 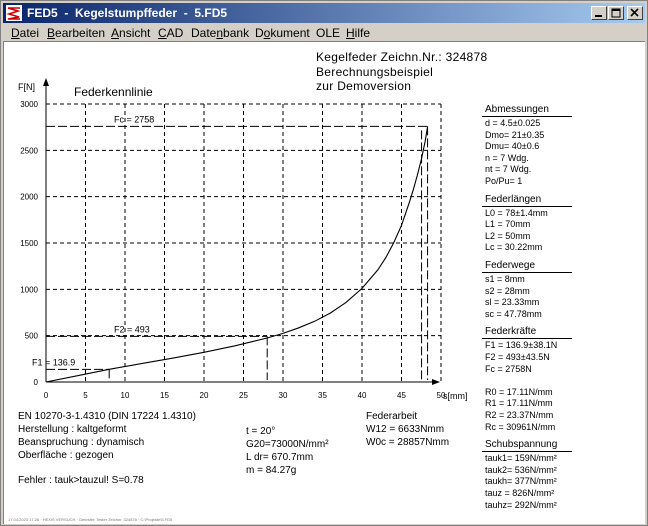 What do you see at coordinates (505, 279) in the screenshot?
I see `result-value: s1 = 8mm` at bounding box center [505, 279].